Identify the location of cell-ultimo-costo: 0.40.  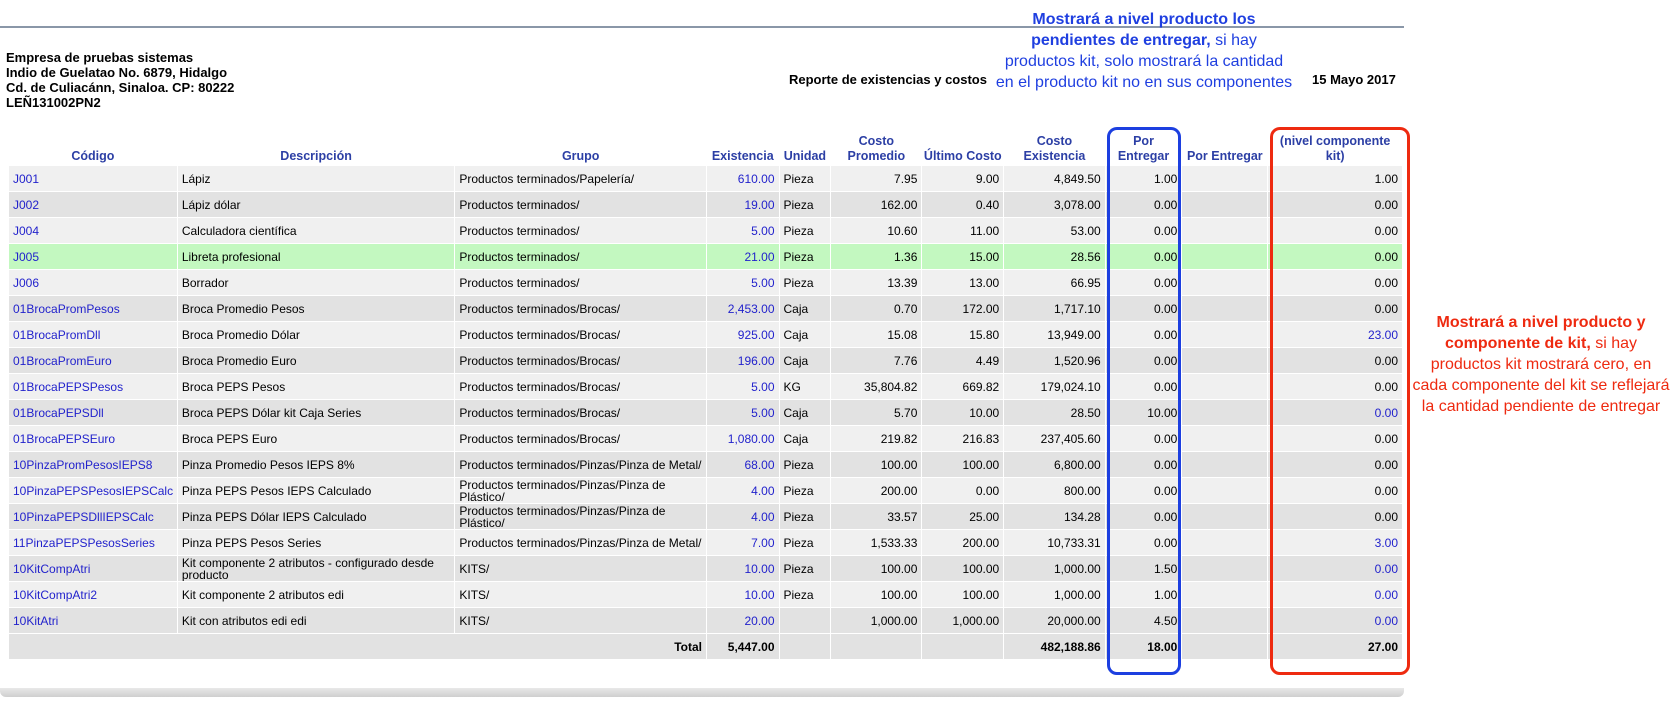
(963, 204).